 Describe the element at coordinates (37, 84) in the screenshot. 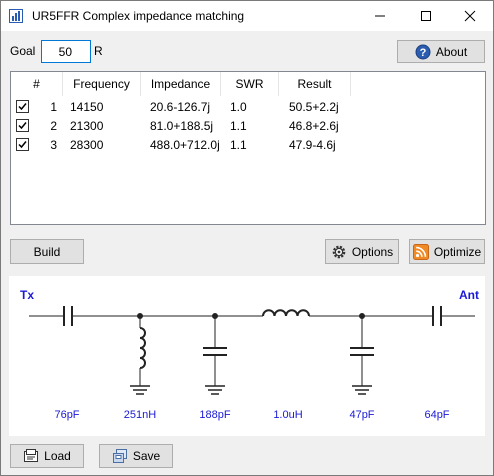

I see `column-header-number: #` at that location.